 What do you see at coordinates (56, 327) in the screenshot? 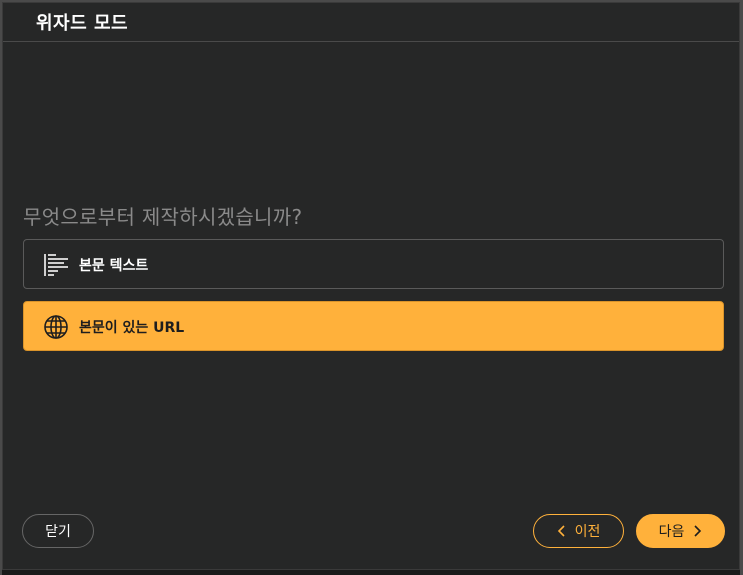
I see `globe-icon` at bounding box center [56, 327].